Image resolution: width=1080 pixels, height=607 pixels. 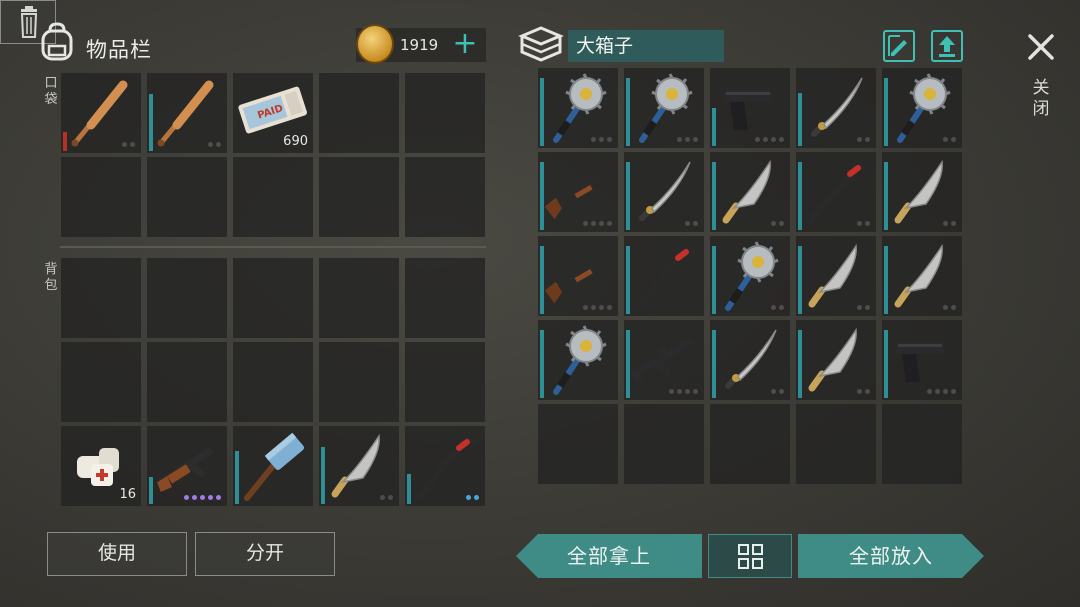 What do you see at coordinates (832, 275) in the screenshot?
I see `machete-icon` at bounding box center [832, 275].